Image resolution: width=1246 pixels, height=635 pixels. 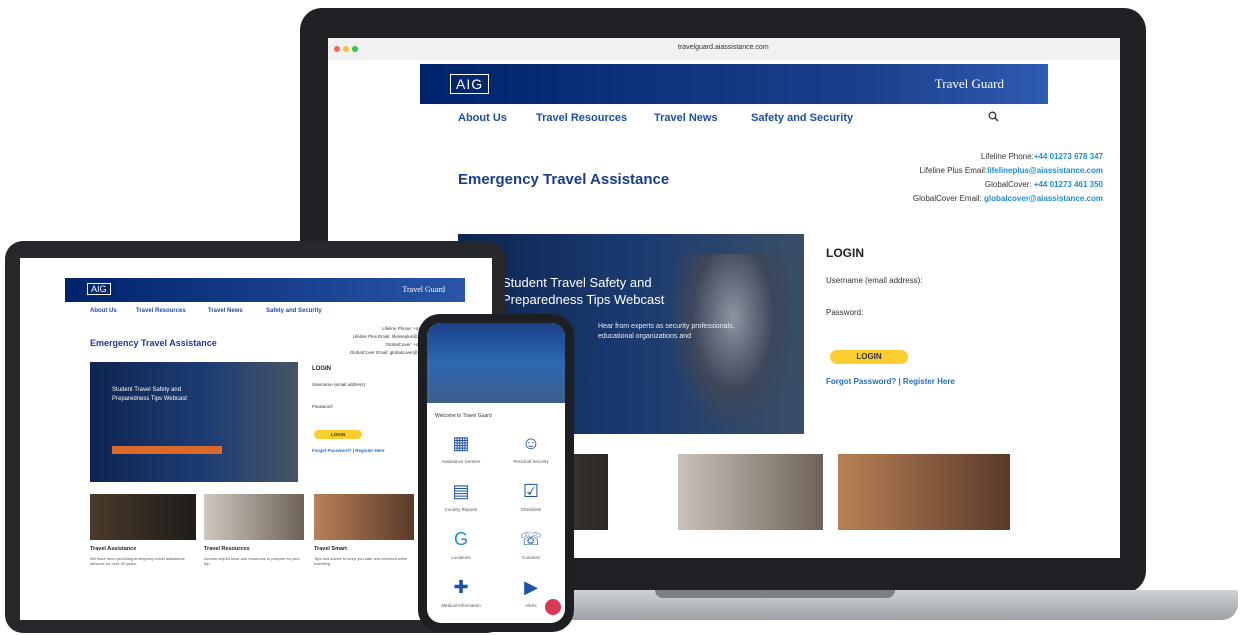 I want to click on person-icon: ☺, so click(x=531, y=443).